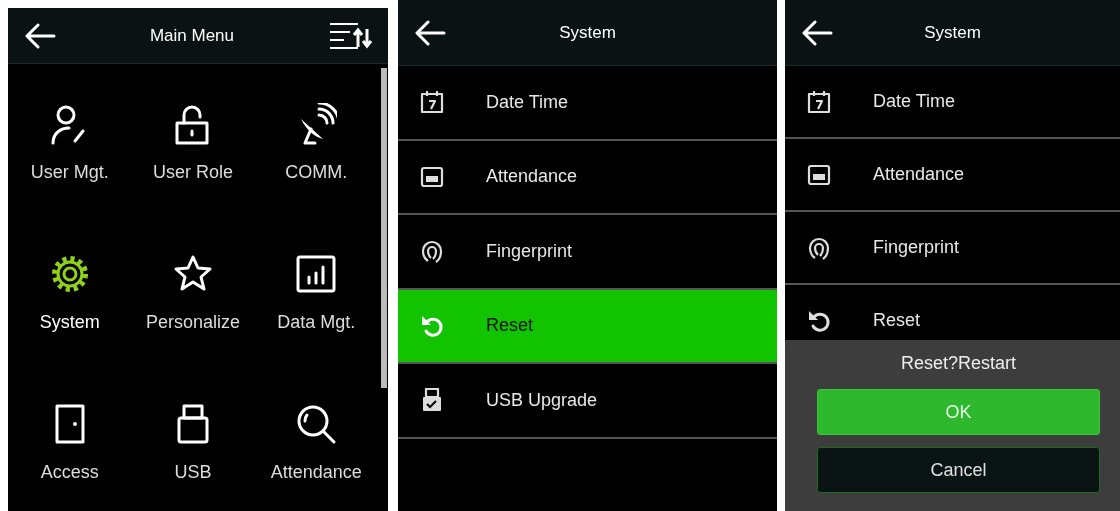  Describe the element at coordinates (316, 274) in the screenshot. I see `bar-chart-icon` at that location.